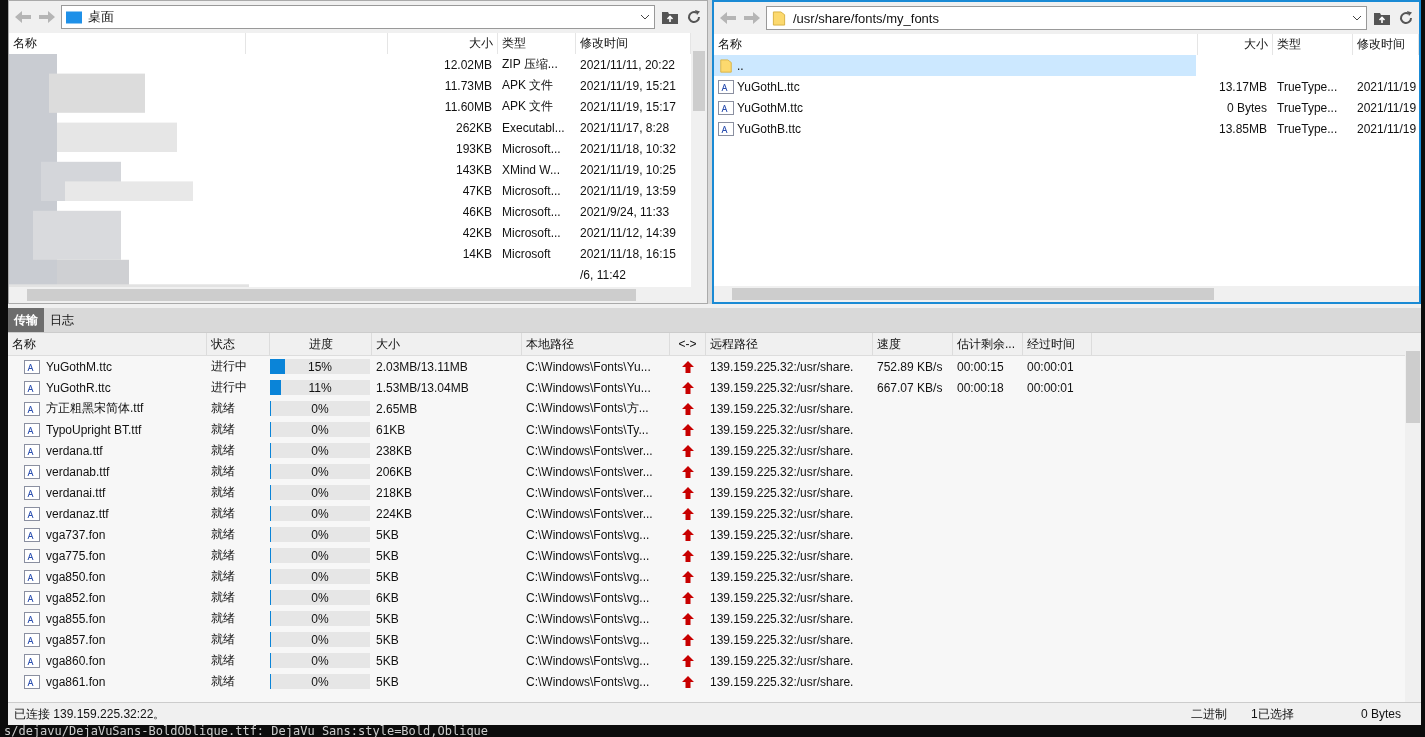  I want to click on path-field: /usr/share/fonts/my_fonts, so click(1066, 18).